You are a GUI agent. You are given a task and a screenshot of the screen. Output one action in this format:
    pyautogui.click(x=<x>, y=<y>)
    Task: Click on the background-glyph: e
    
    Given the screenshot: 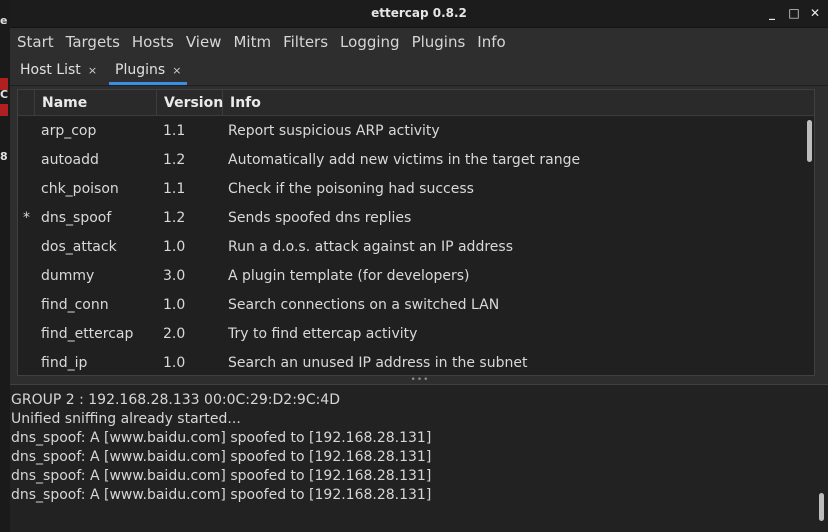 What is the action you would take?
    pyautogui.click(x=4, y=20)
    